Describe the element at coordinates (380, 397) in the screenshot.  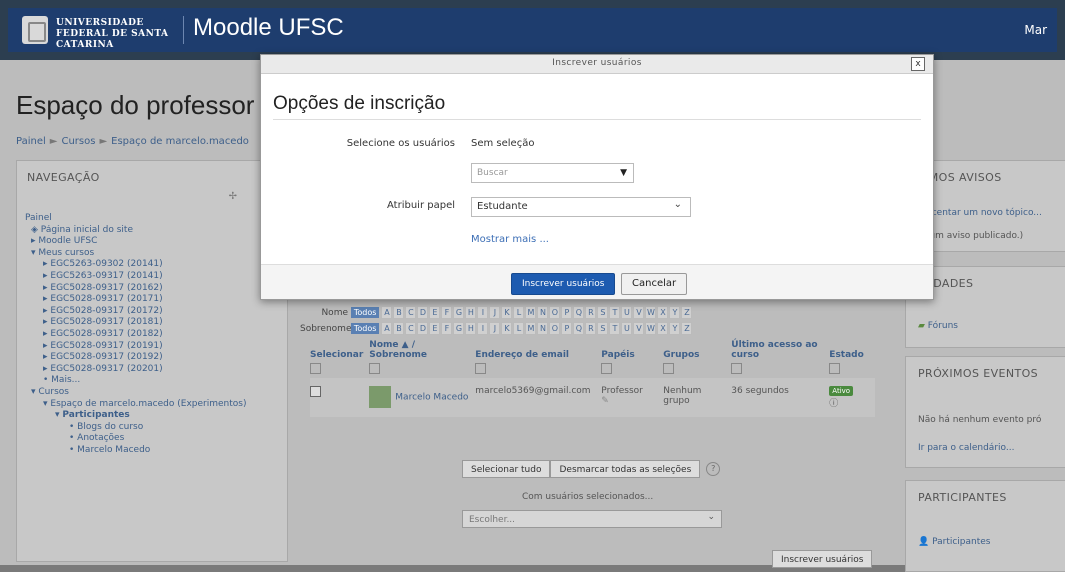
I see `avatar` at that location.